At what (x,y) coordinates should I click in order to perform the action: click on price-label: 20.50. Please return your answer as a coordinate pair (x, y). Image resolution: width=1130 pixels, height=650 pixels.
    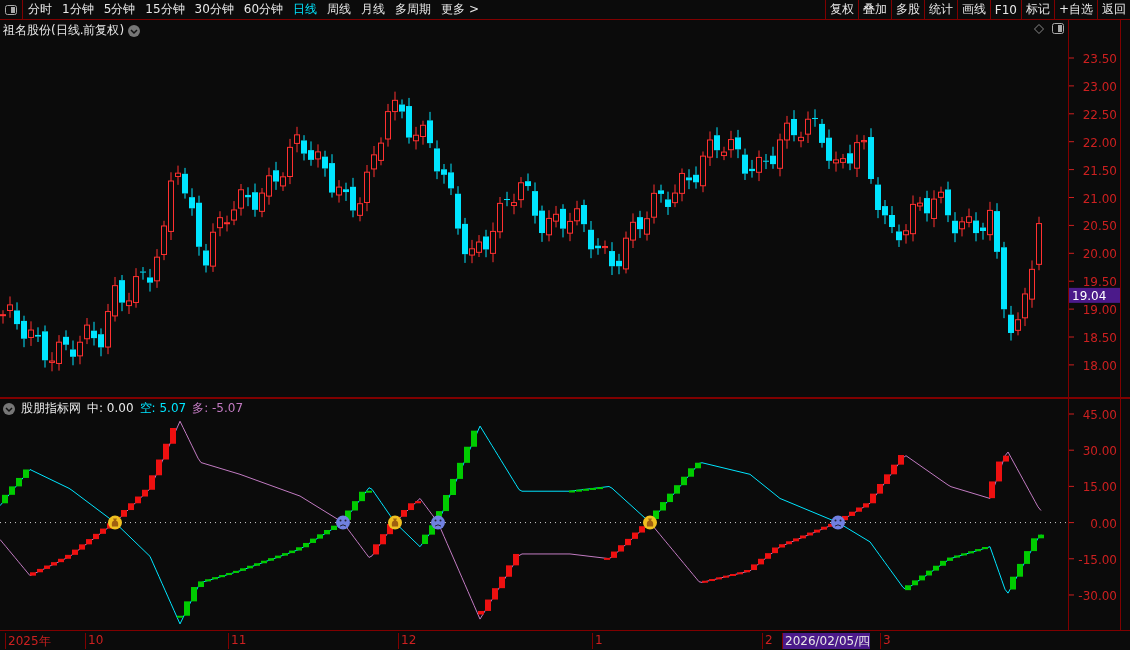
    Looking at the image, I should click on (1099, 226).